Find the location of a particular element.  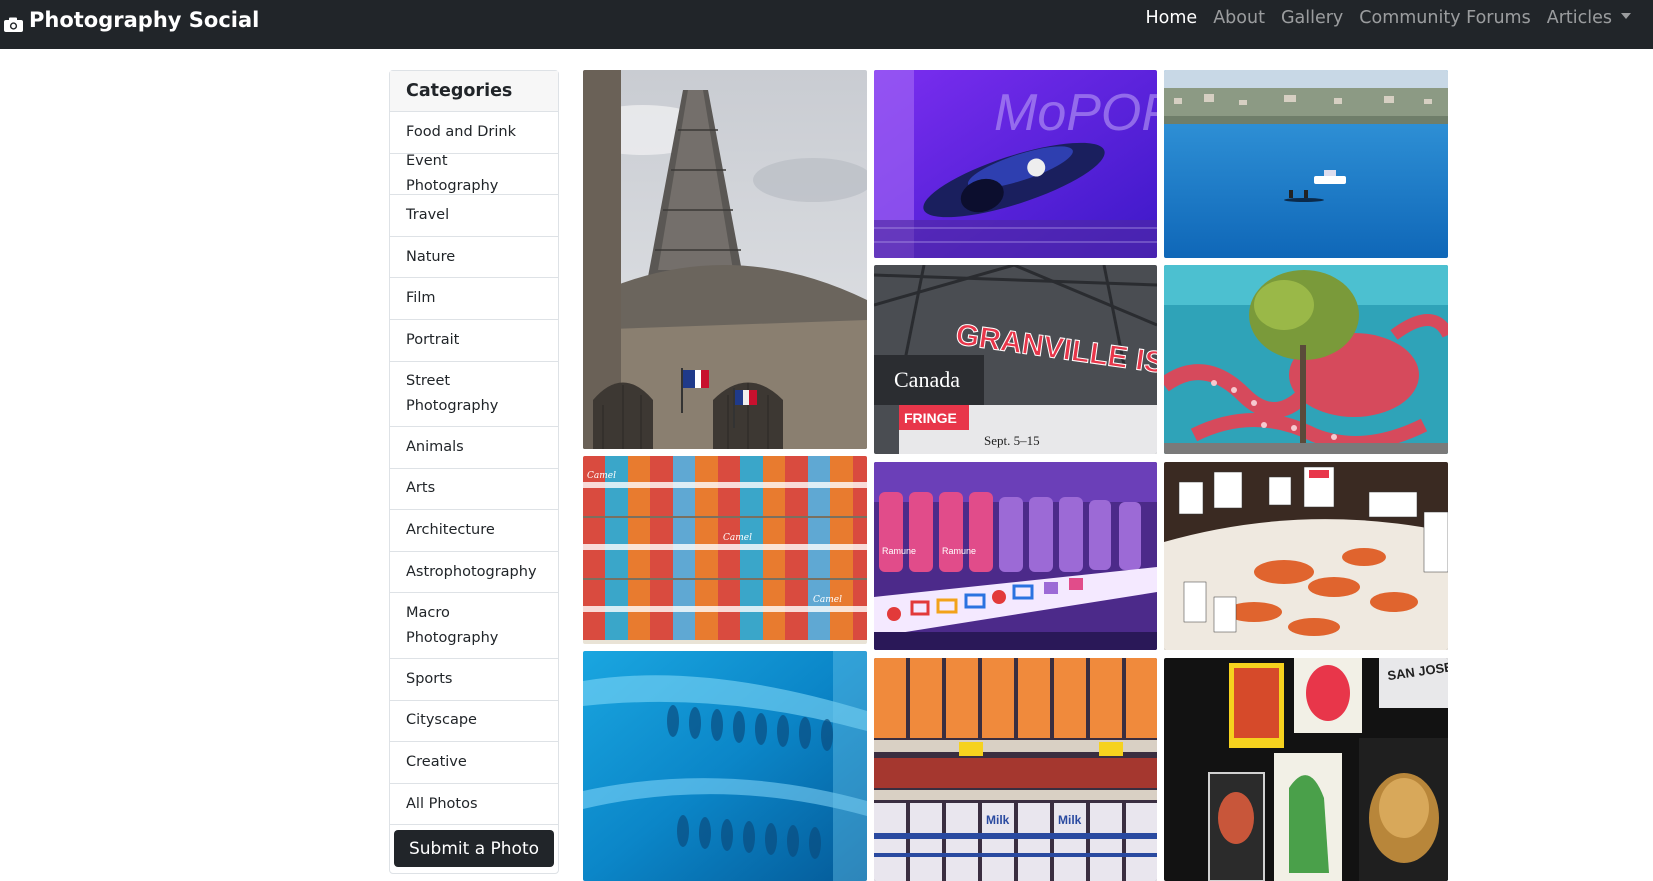

category-label: Sports is located at coordinates (429, 678).